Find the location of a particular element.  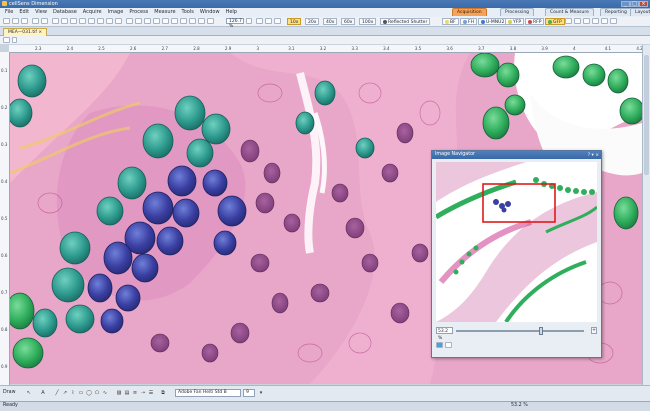

camera-icon is located at coordinates (577, 21).